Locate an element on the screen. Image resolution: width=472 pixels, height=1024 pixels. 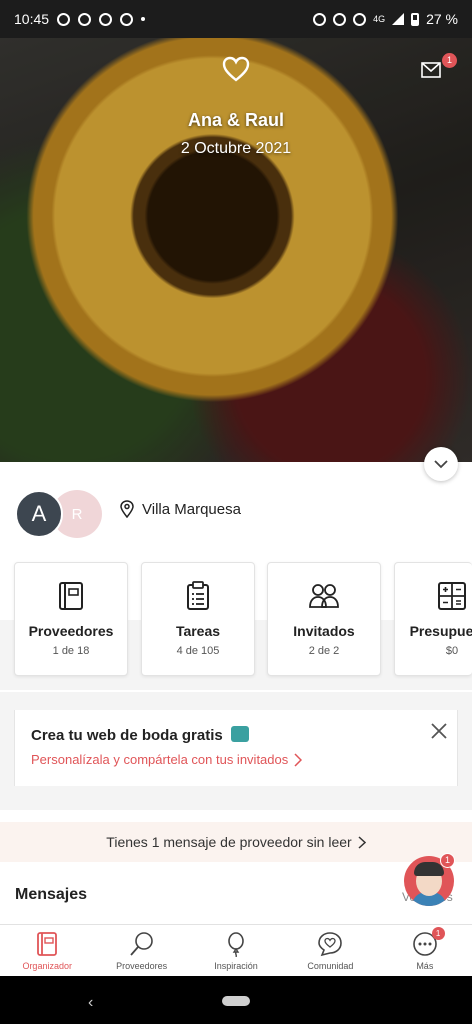
nav-badge: 1 is located at coordinates (438, 933).